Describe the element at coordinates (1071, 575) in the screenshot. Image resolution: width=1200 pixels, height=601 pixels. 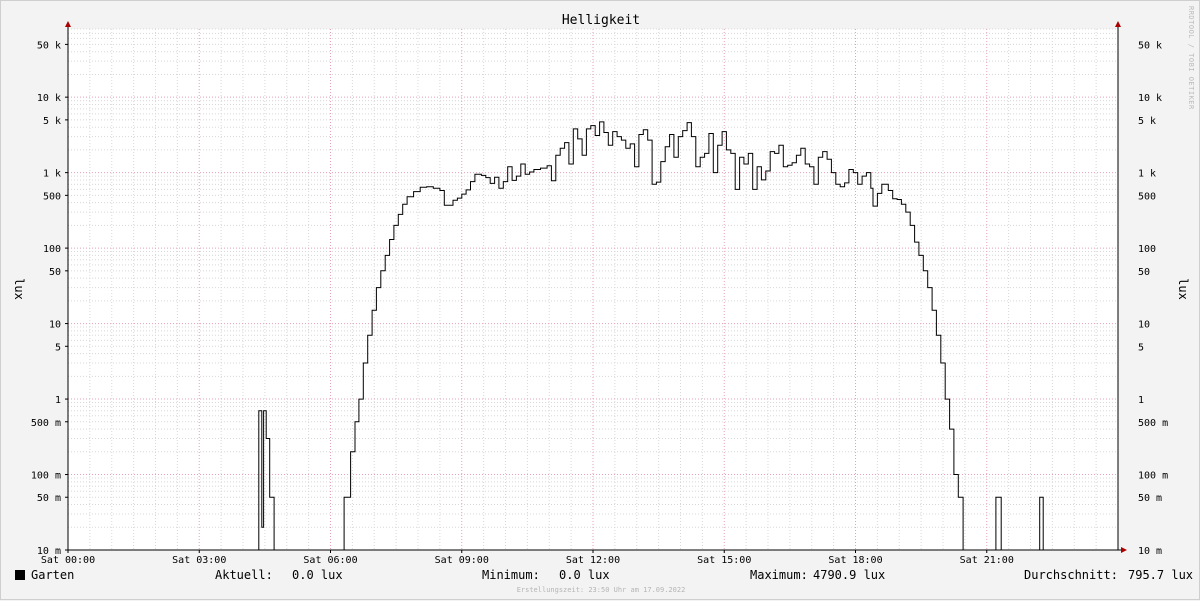
I see `average-label: Durchschnitt:` at that location.